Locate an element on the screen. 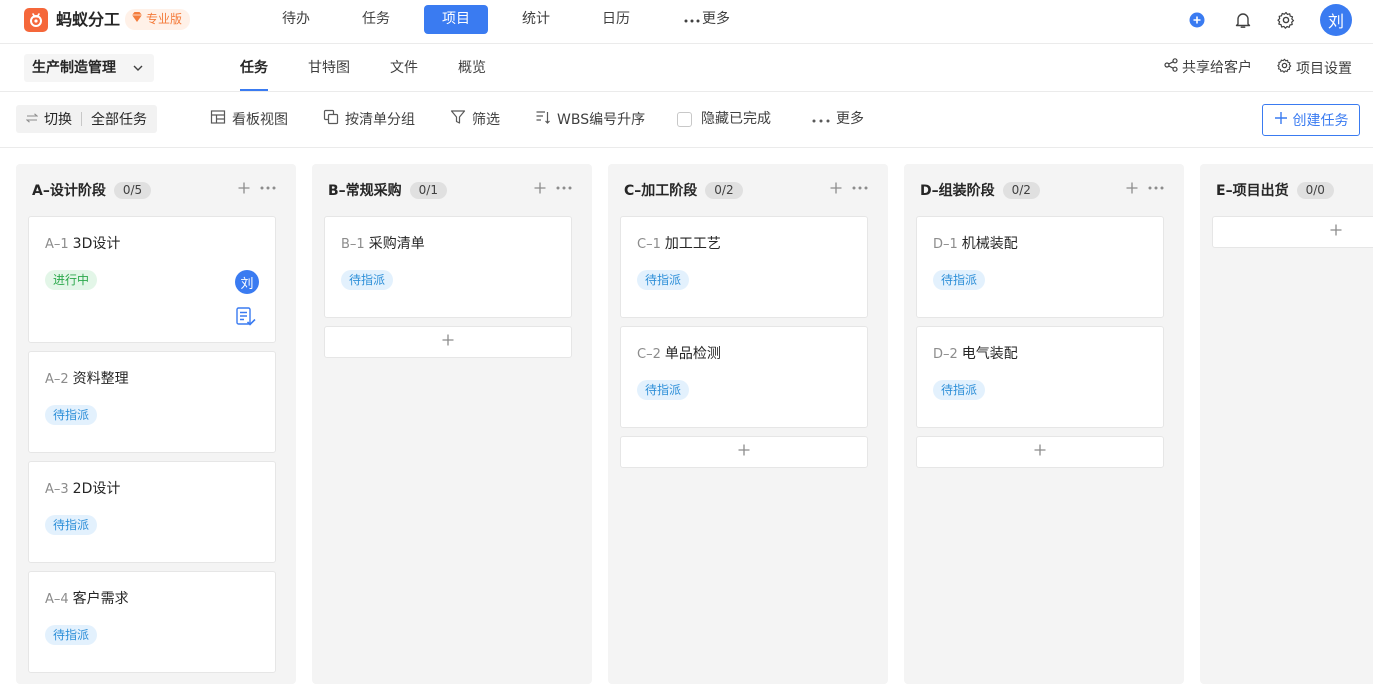  group-by-label: 按清单分组 is located at coordinates (380, 120).